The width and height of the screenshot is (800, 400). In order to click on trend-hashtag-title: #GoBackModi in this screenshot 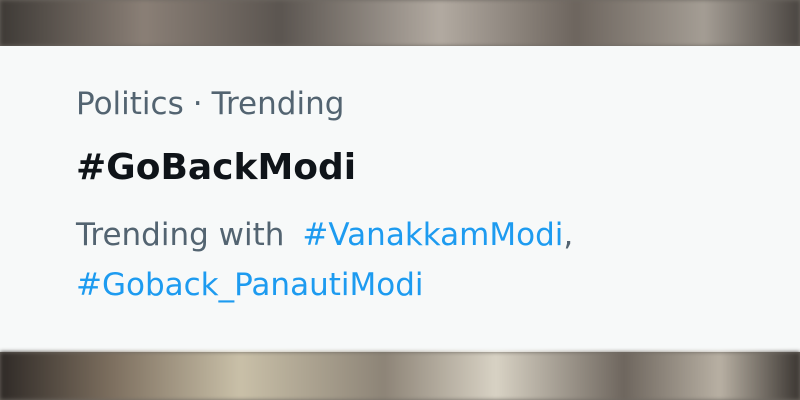, I will do `click(438, 168)`.